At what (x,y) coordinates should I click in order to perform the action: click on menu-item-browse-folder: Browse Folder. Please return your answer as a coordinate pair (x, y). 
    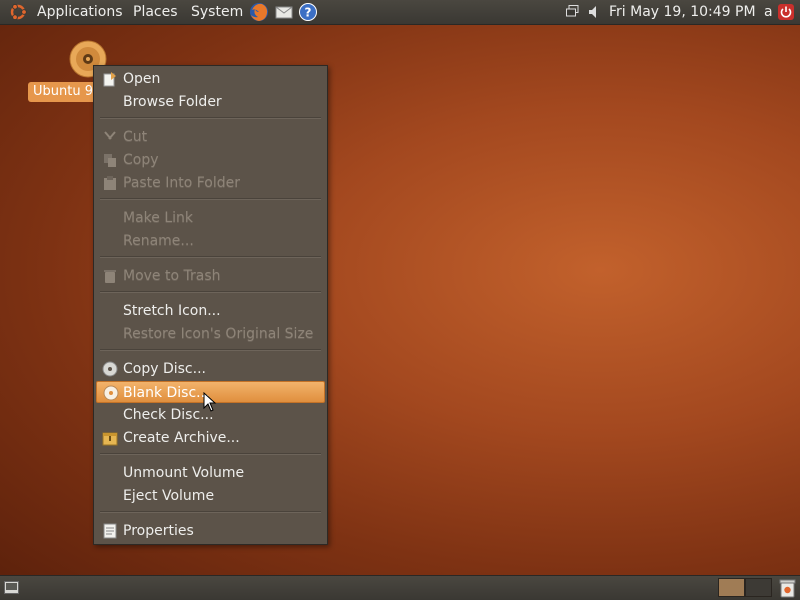
    Looking at the image, I should click on (210, 102).